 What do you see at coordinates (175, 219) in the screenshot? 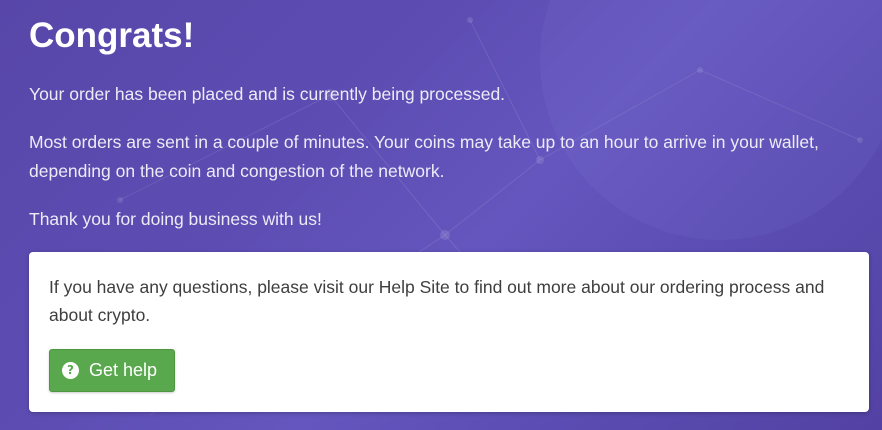
I see `thank-you-text: Thank you for doing business with us!` at bounding box center [175, 219].